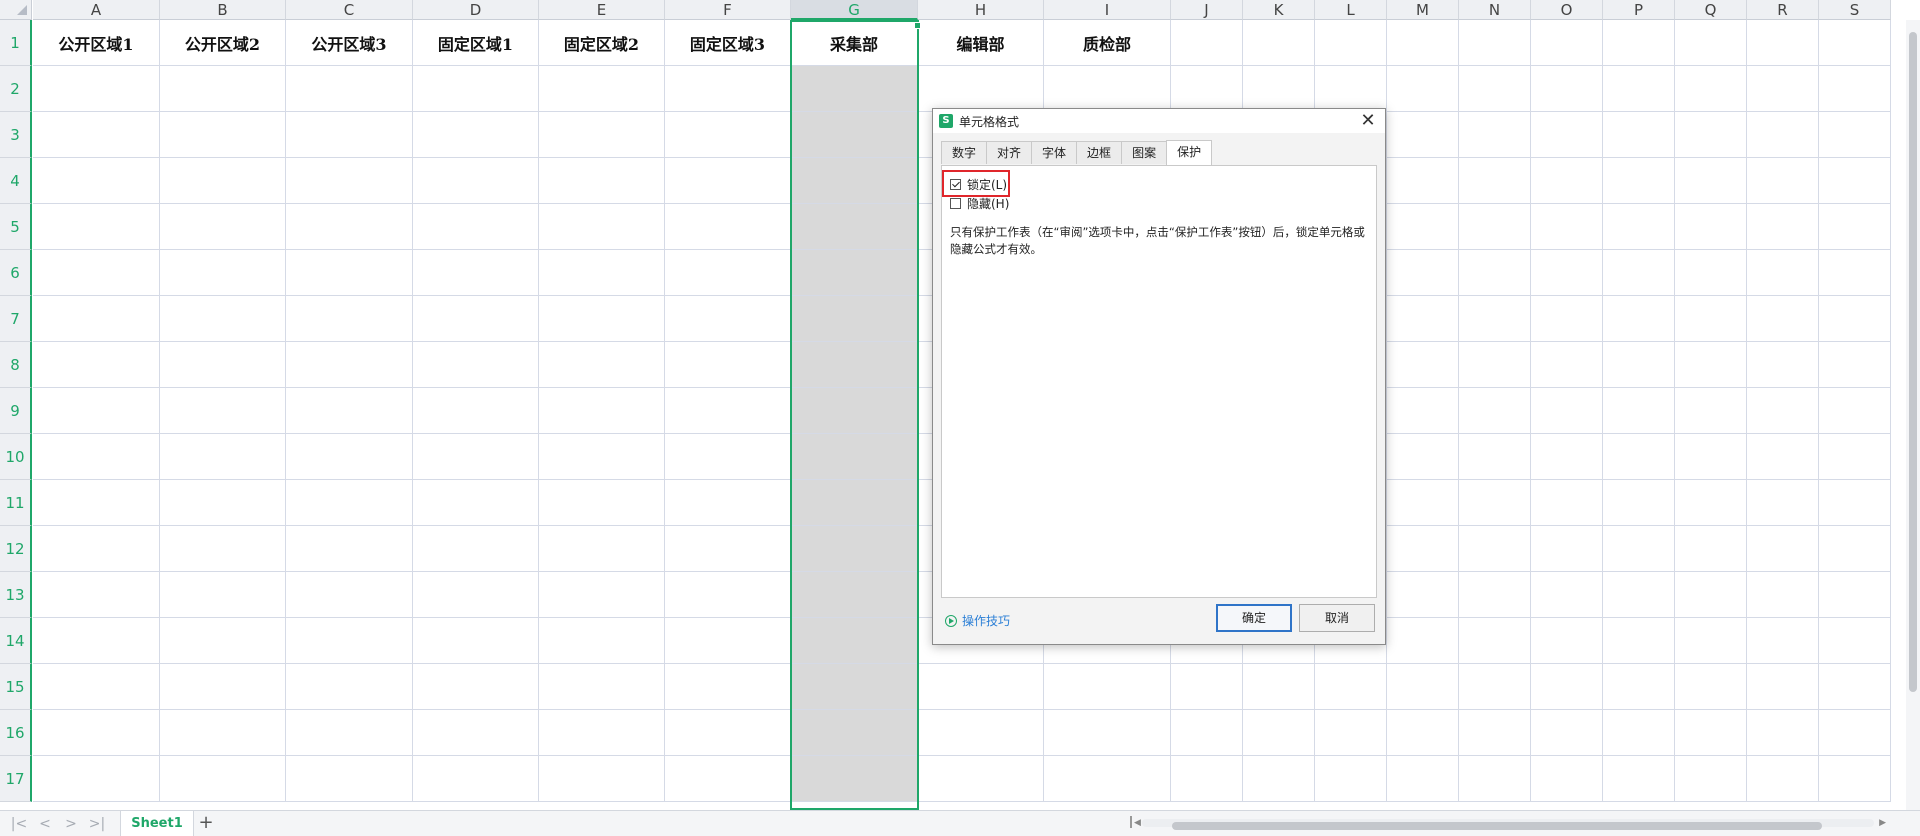 This screenshot has height=836, width=1920. Describe the element at coordinates (1639, 595) in the screenshot. I see `cell-p13` at that location.